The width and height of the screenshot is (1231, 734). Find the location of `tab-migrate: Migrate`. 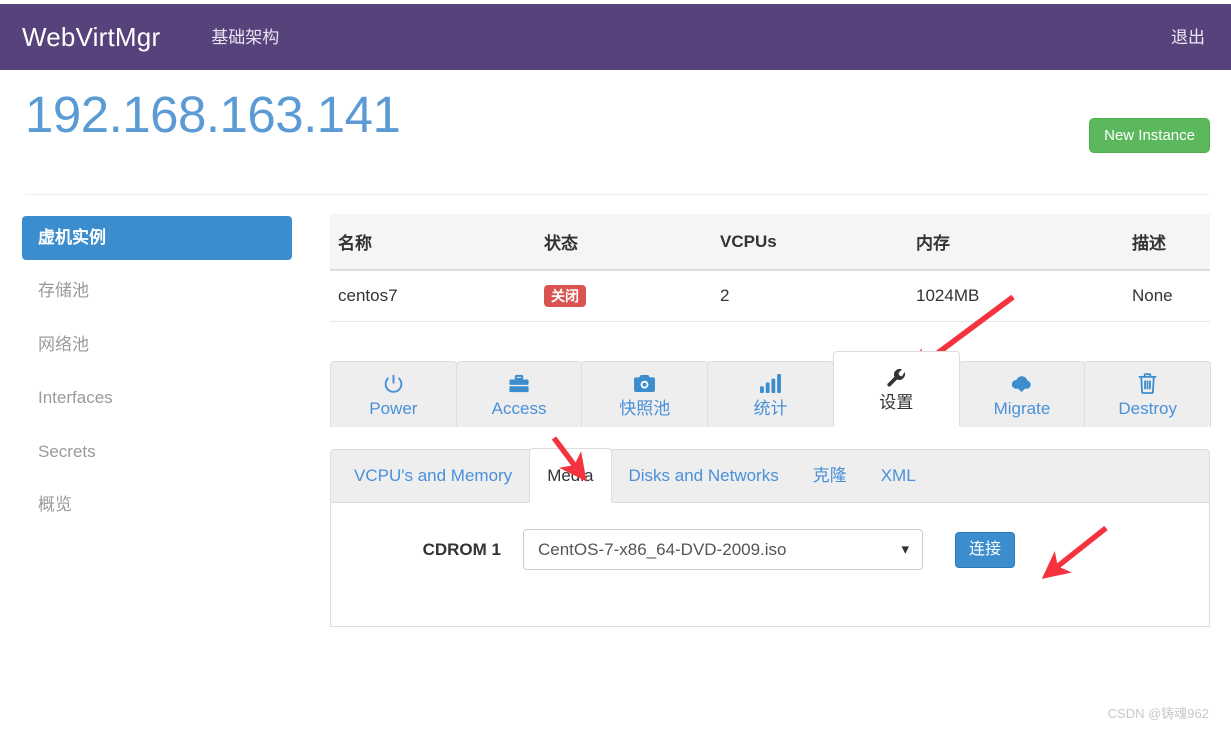

tab-migrate: Migrate is located at coordinates (1022, 394).